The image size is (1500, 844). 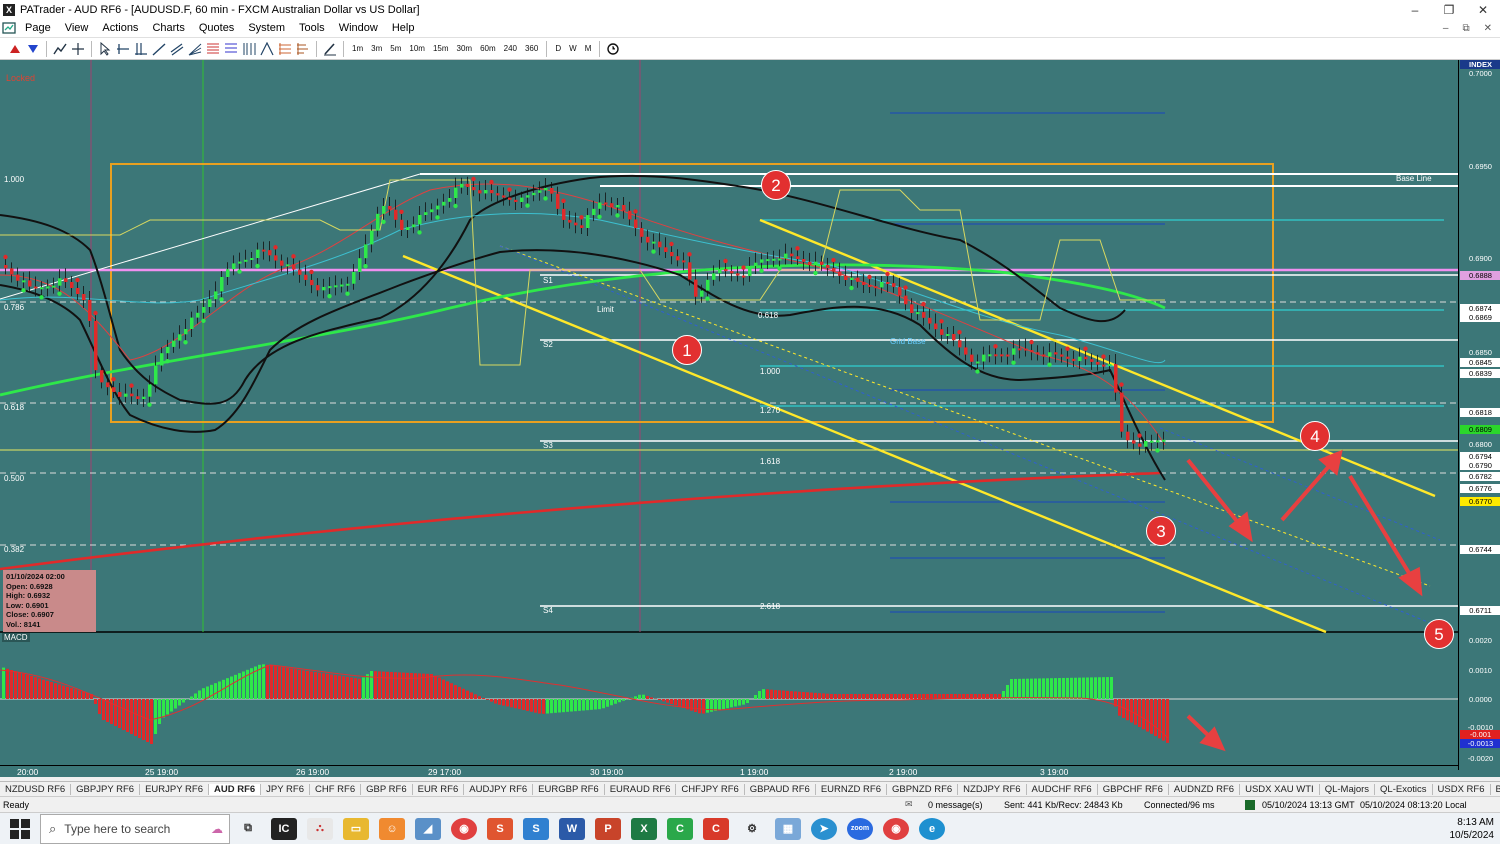 What do you see at coordinates (780, 789) in the screenshot?
I see `symbol-tab: GBPAUD RF6` at bounding box center [780, 789].